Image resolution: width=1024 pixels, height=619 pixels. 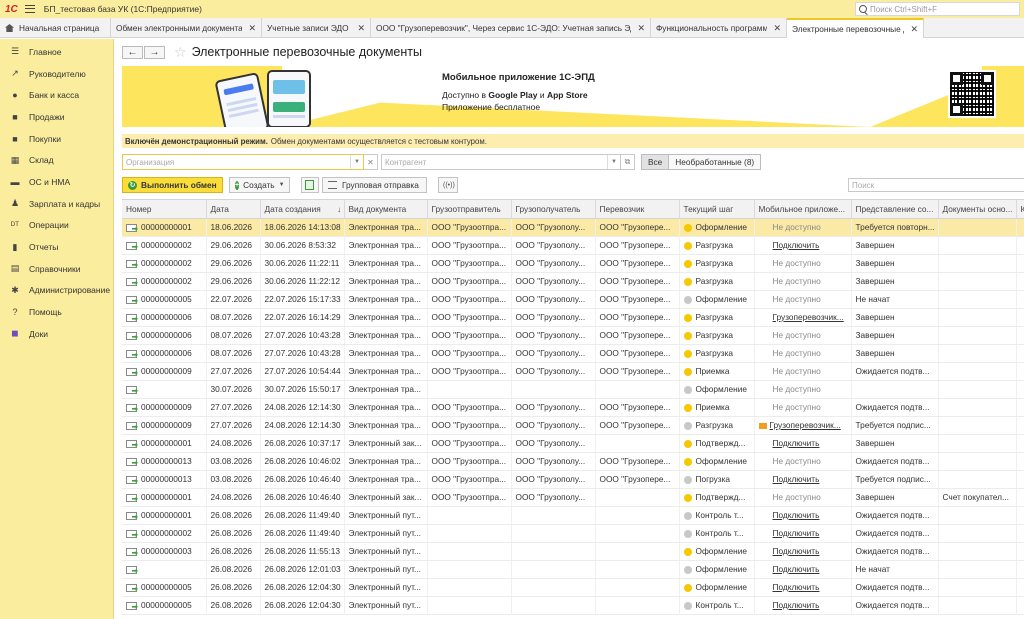 I want to click on sidebar-item-9: ▮ Отчеты, so click(x=56, y=247).